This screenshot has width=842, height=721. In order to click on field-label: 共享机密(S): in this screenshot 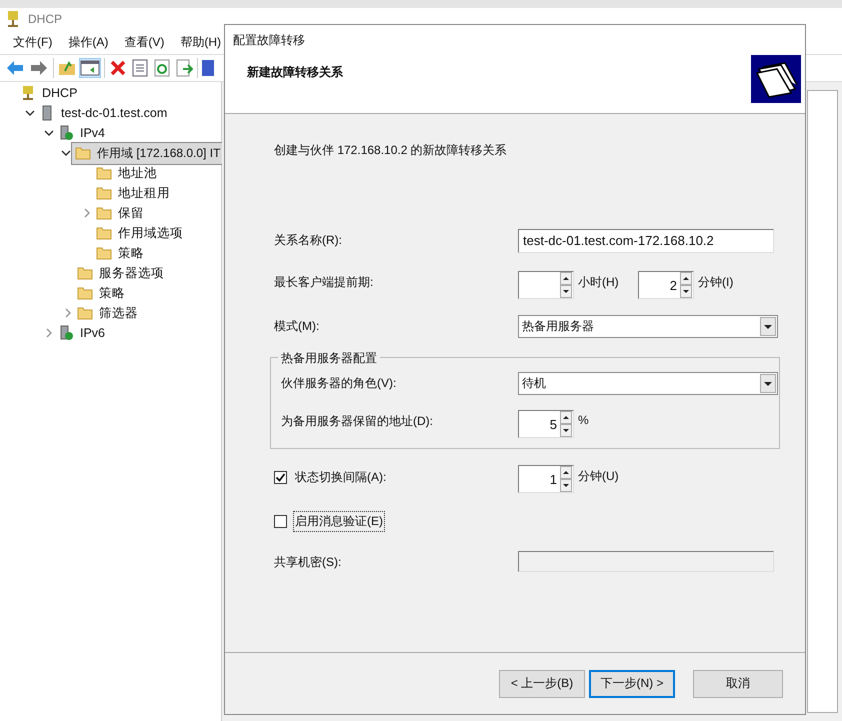, I will do `click(308, 562)`.